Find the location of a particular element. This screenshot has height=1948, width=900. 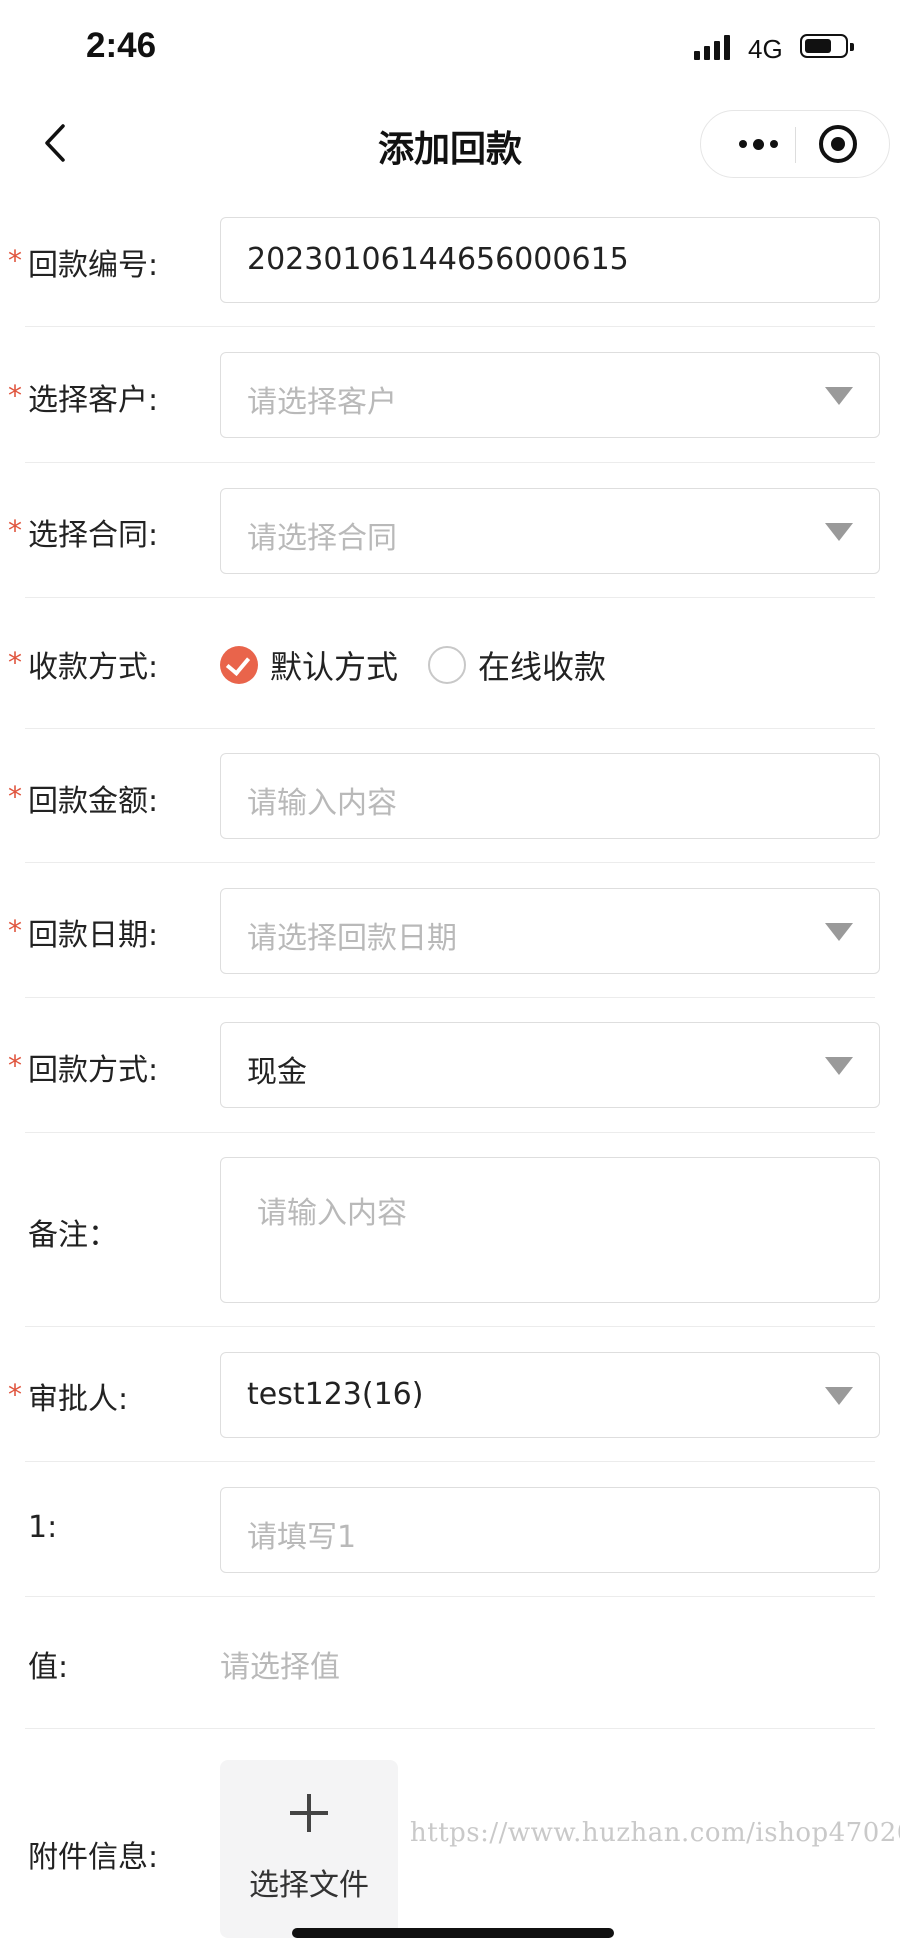

collection-method-label-text: 收款方式: is located at coordinates (93, 667).